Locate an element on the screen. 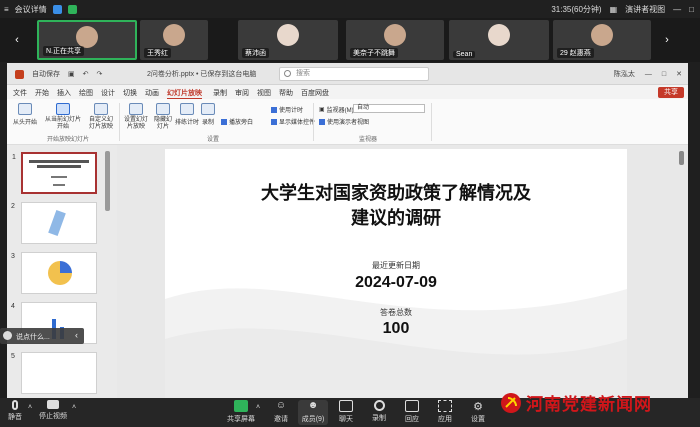  participant-tile: N.正在共享 is located at coordinates (87, 40).